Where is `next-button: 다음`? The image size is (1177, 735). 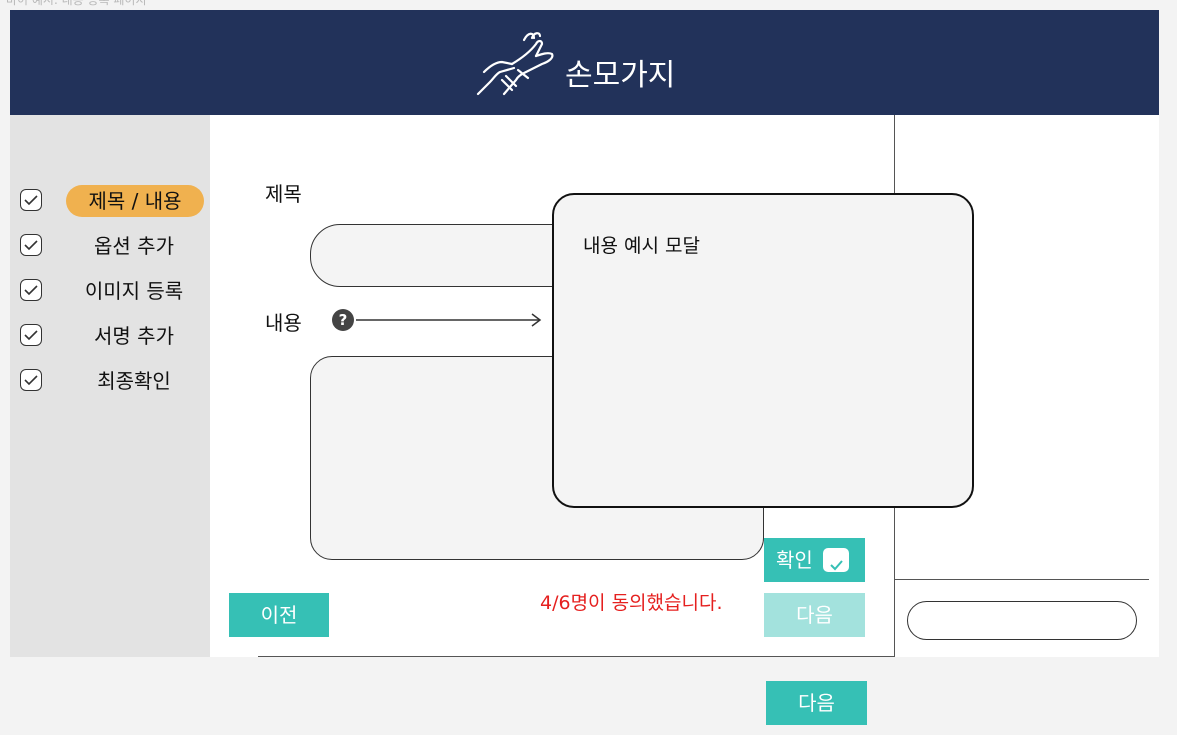
next-button: 다음 is located at coordinates (816, 703).